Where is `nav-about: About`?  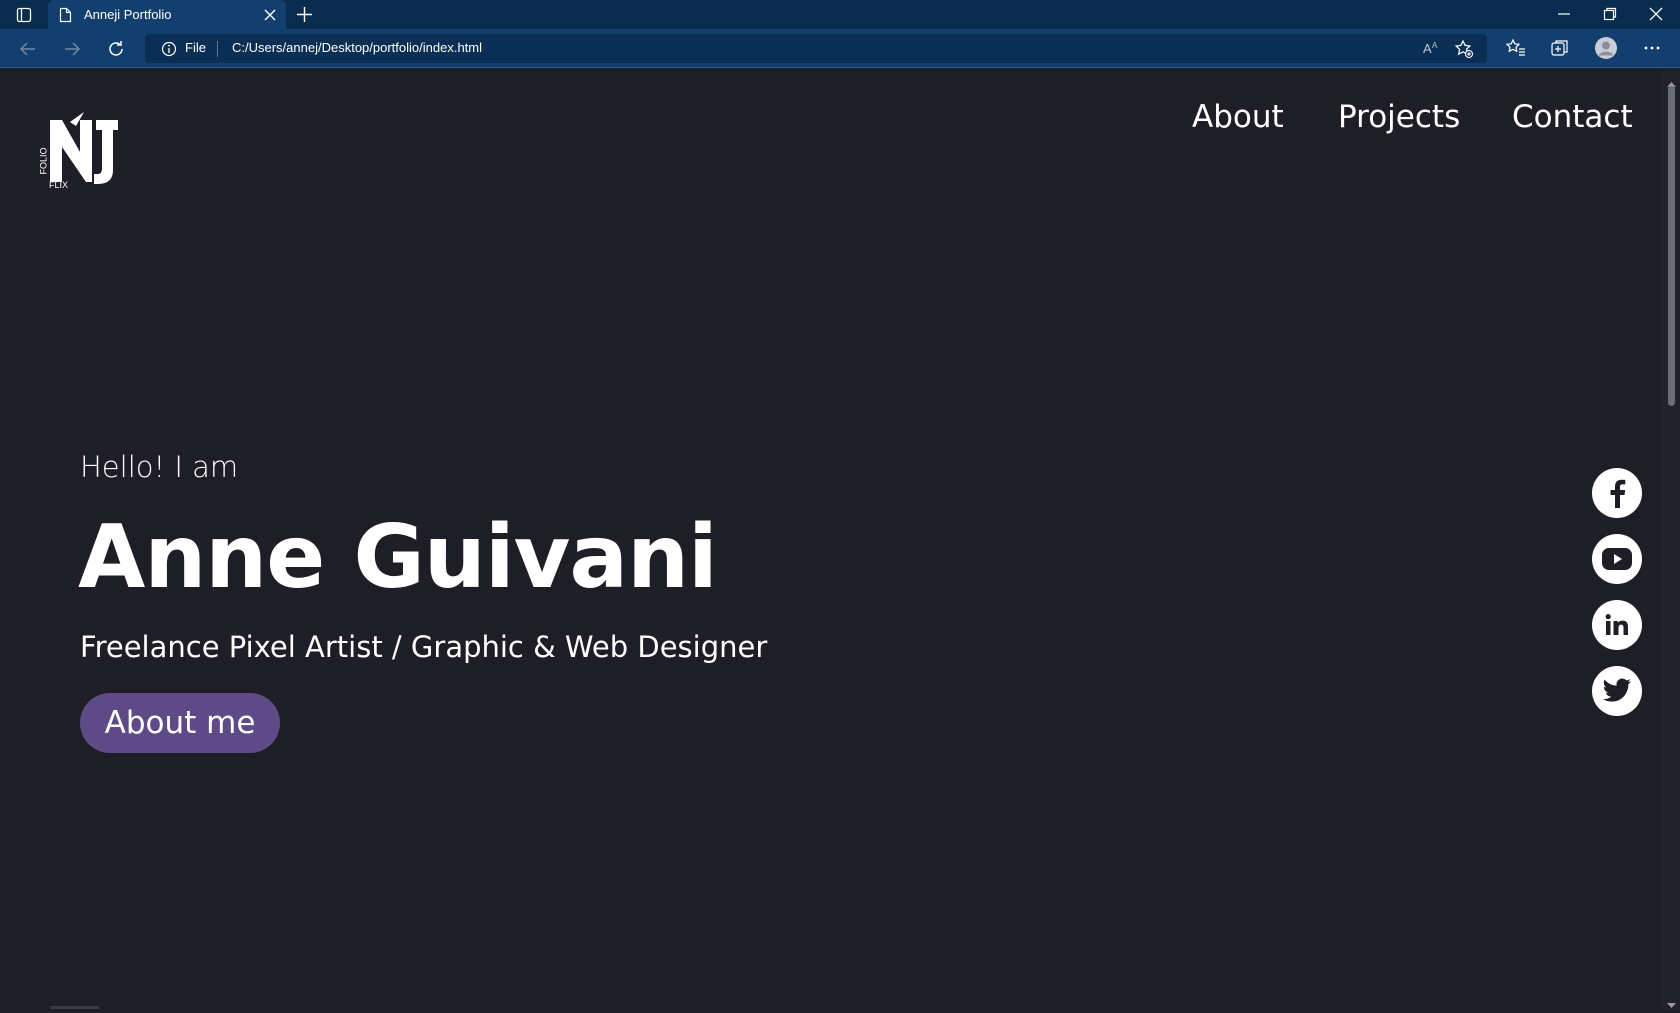 nav-about: About is located at coordinates (1238, 117).